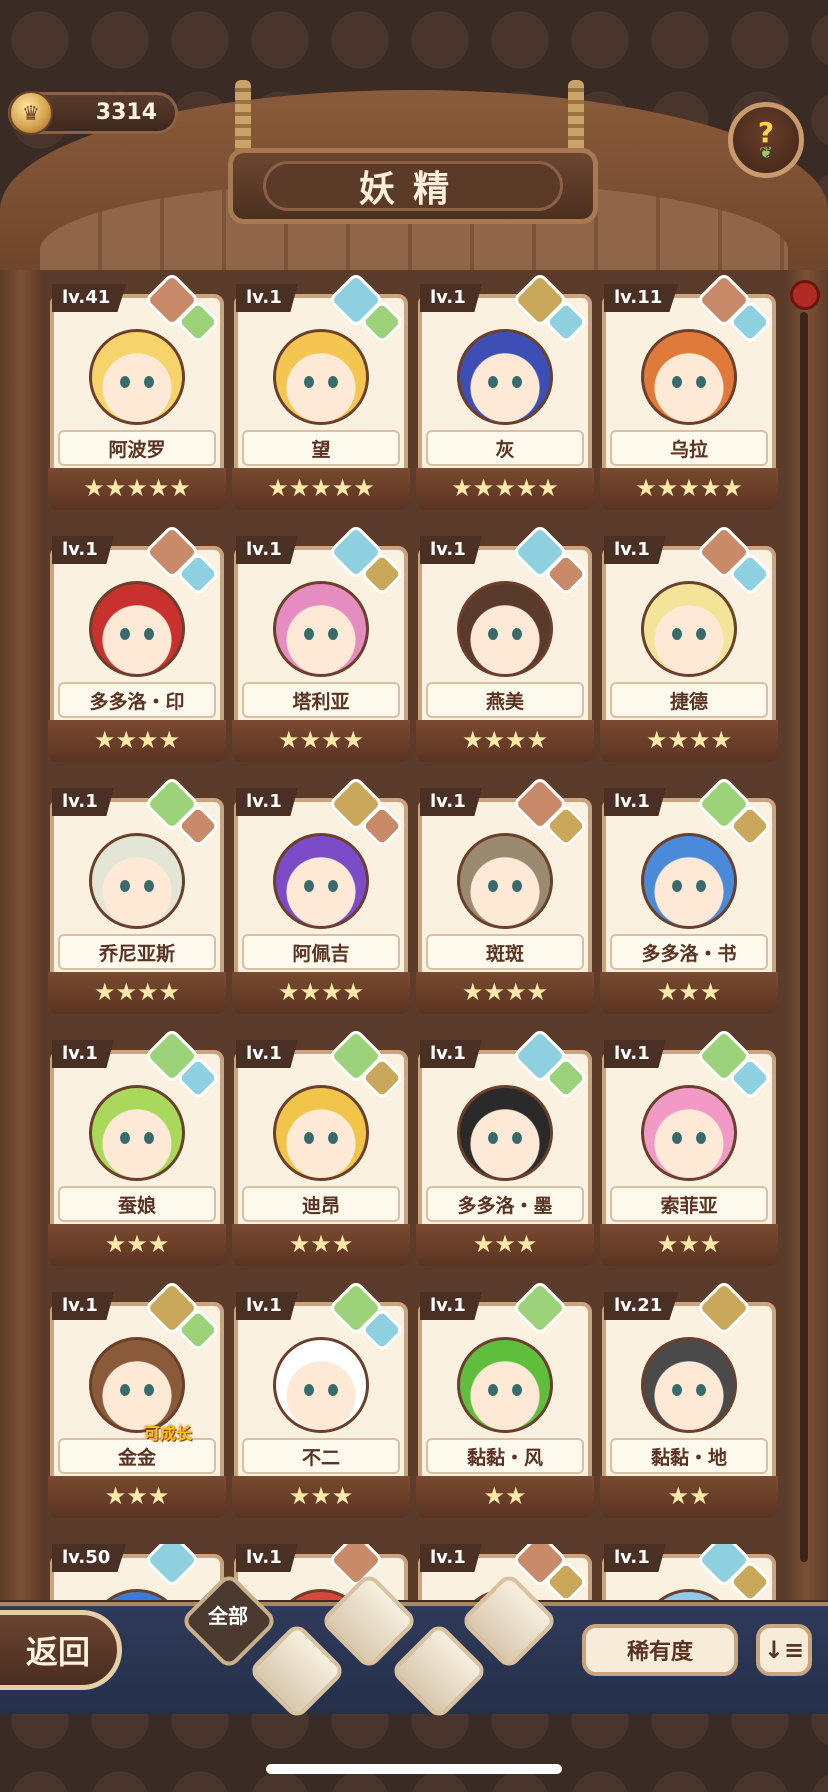 This screenshot has width=828, height=1792. I want to click on fairy-card: lv.1 燕美 ★★★★, so click(505, 642).